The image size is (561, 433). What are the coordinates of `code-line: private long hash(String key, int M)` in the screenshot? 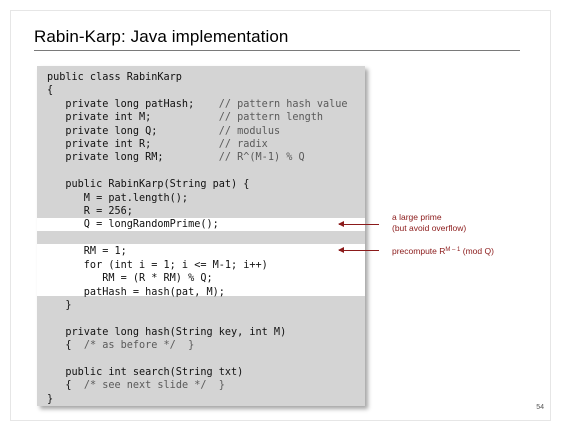 It's located at (166, 332).